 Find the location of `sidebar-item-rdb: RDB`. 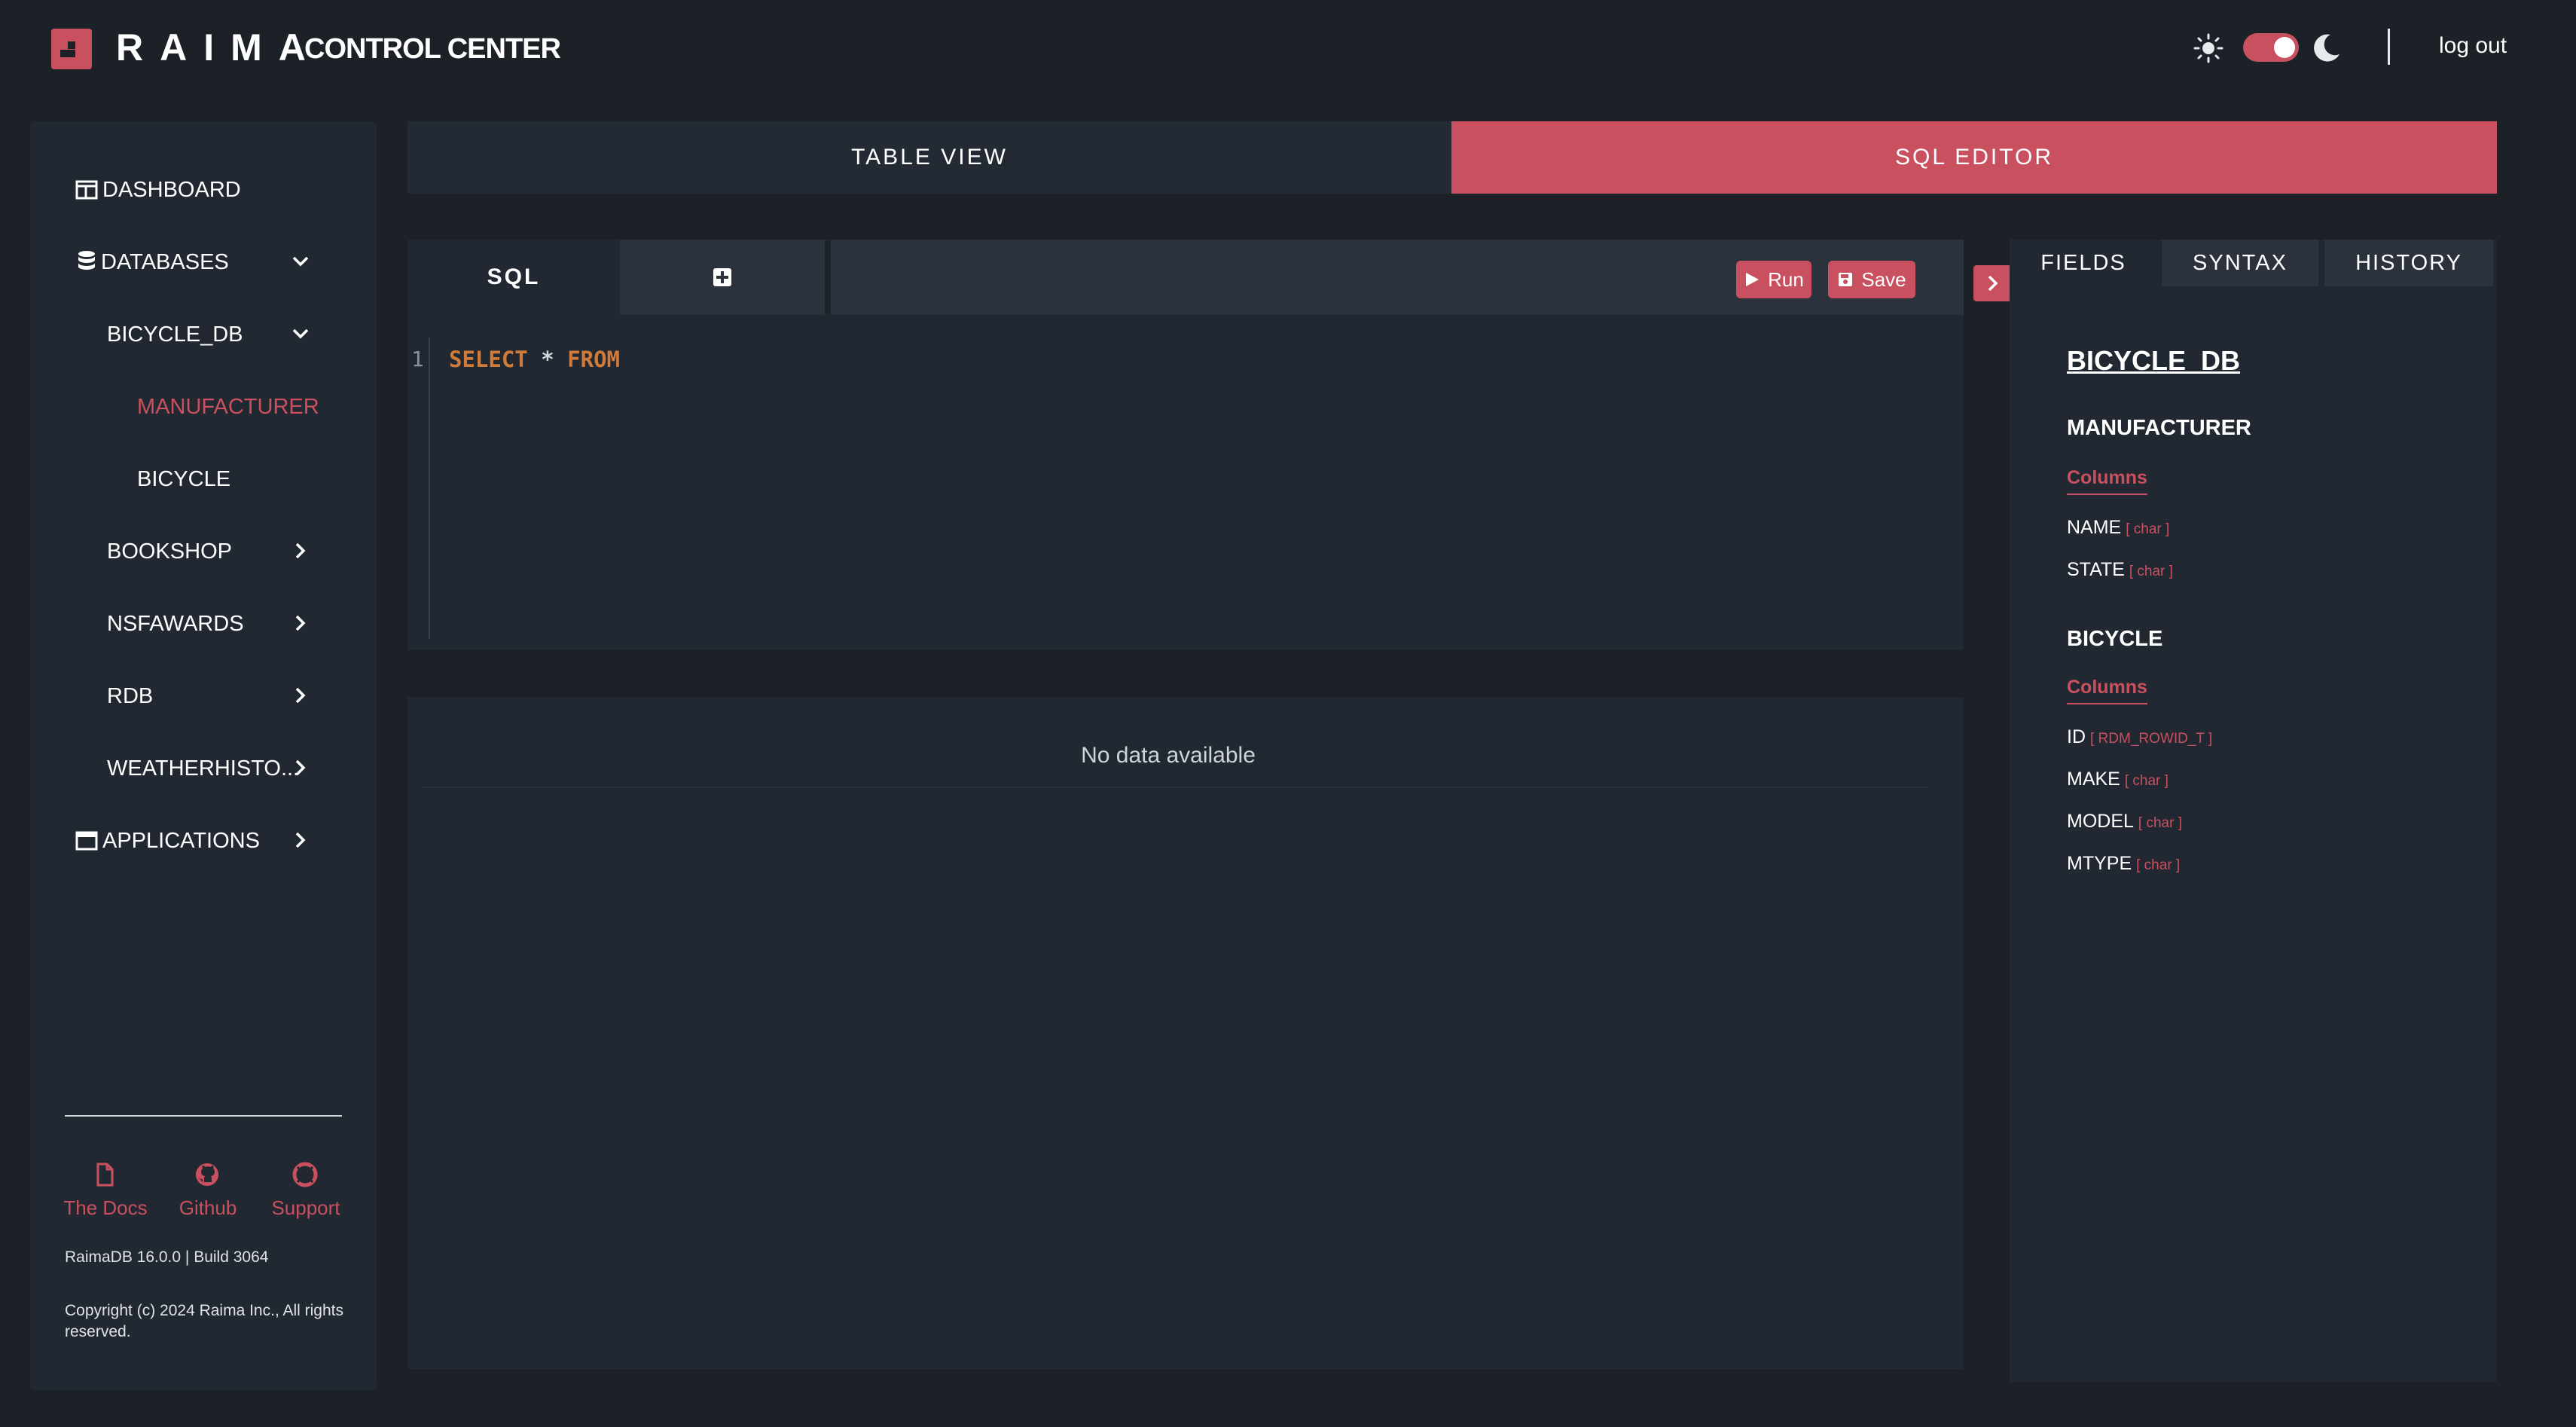

sidebar-item-rdb: RDB is located at coordinates (130, 696).